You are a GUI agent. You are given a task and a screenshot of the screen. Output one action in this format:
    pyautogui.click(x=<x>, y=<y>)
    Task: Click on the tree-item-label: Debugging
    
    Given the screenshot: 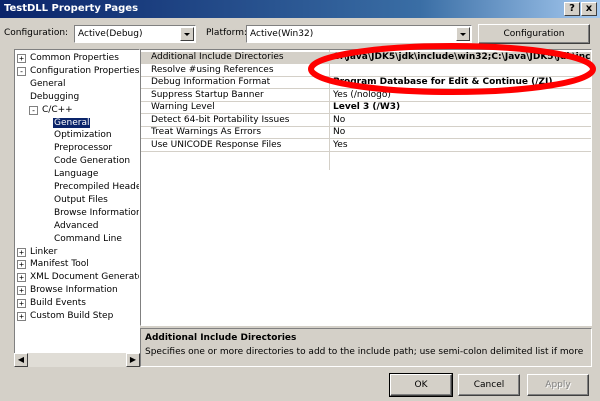 What is the action you would take?
    pyautogui.click(x=55, y=96)
    